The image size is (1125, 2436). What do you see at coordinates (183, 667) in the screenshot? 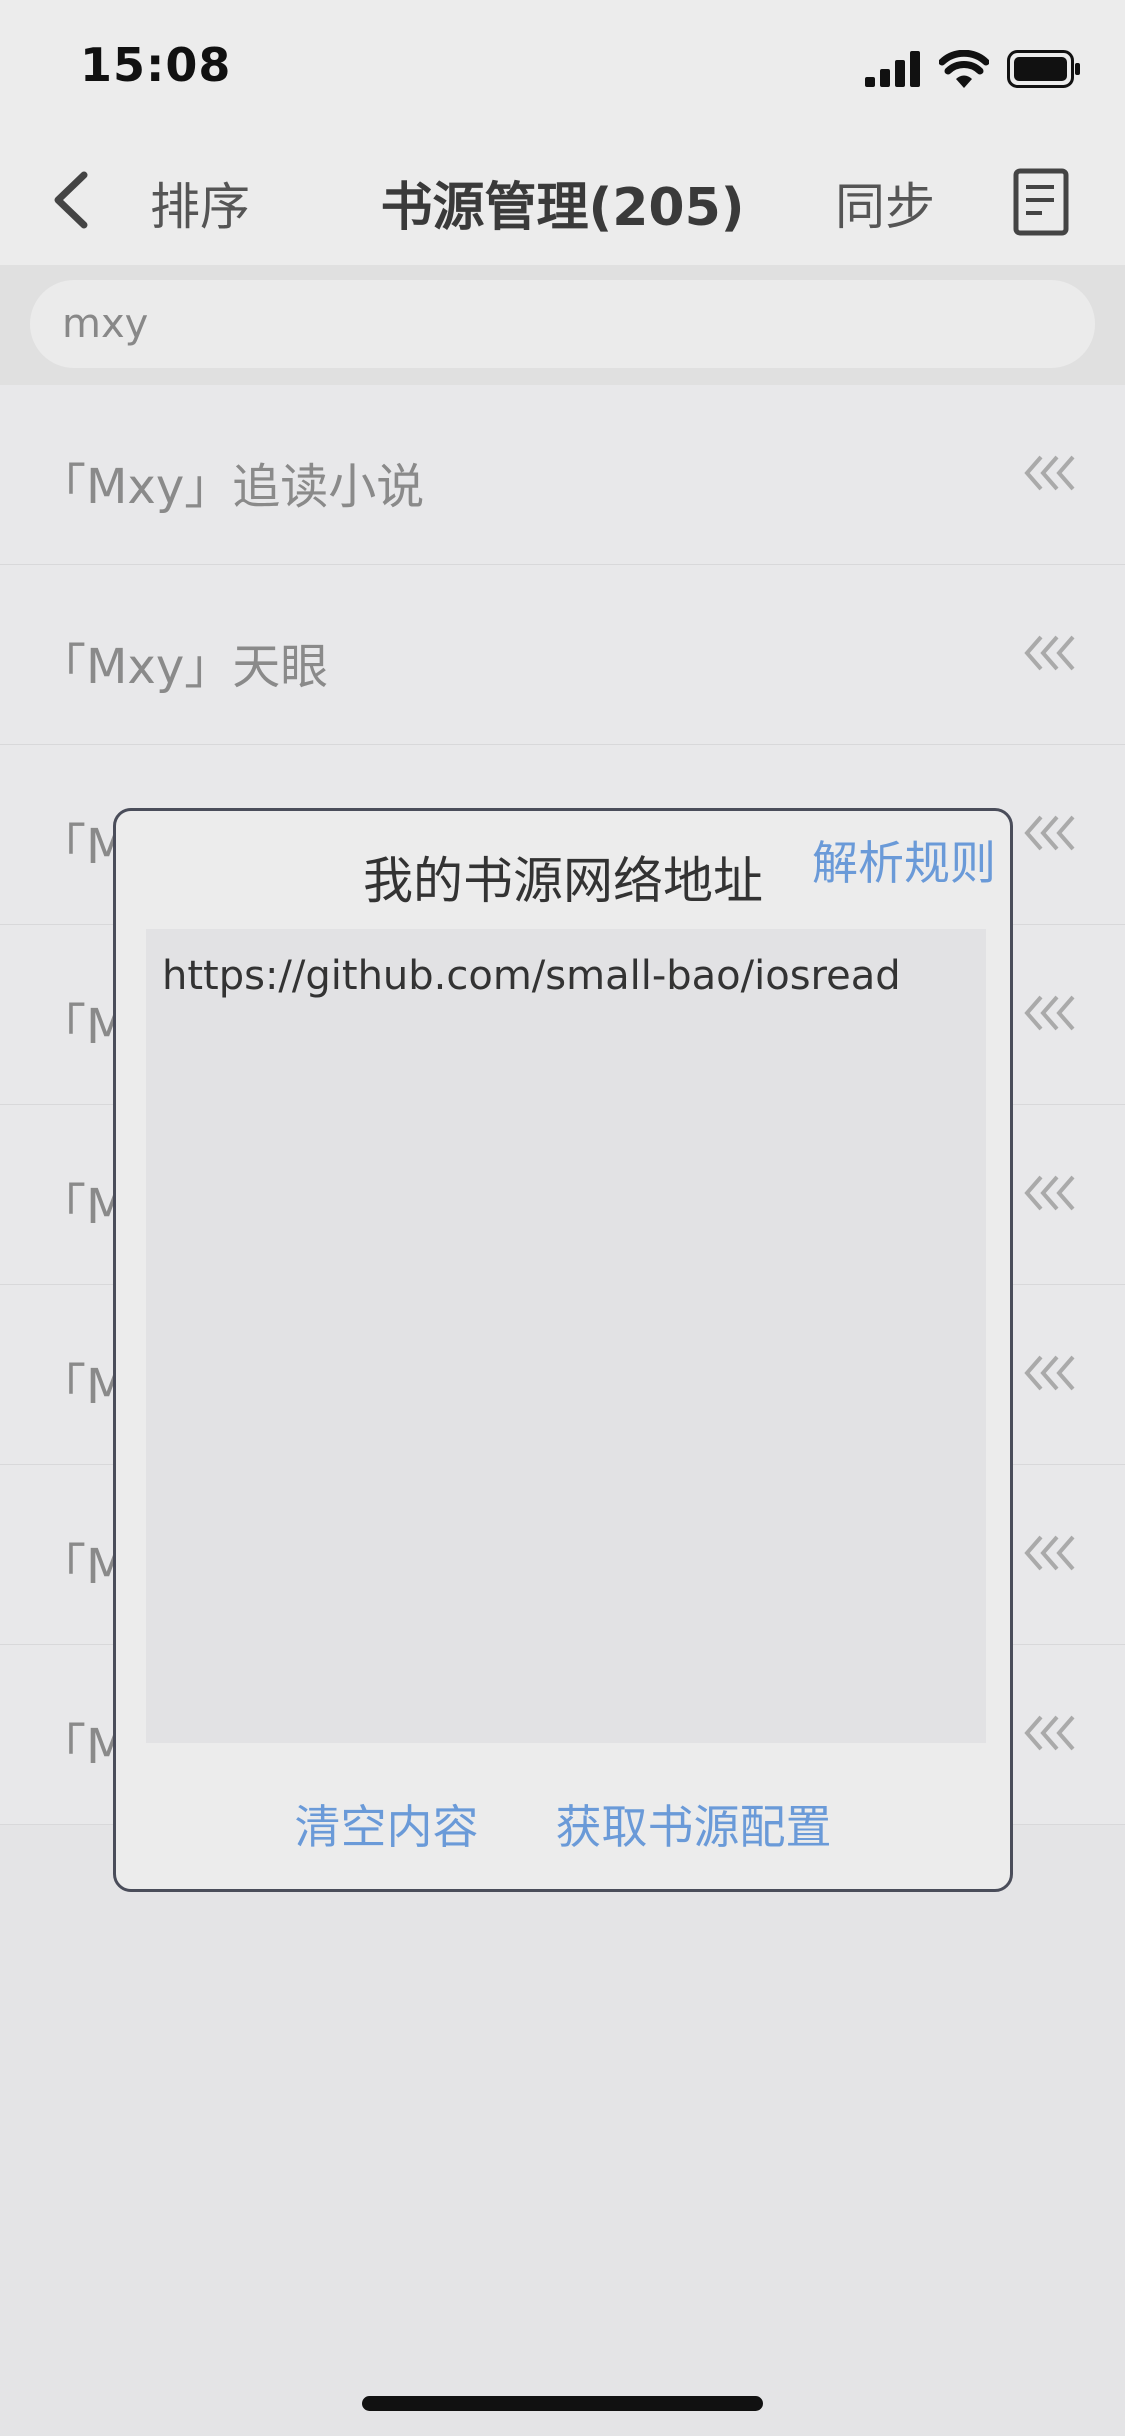
I see `list-item-label: 「Mxy」天眼` at bounding box center [183, 667].